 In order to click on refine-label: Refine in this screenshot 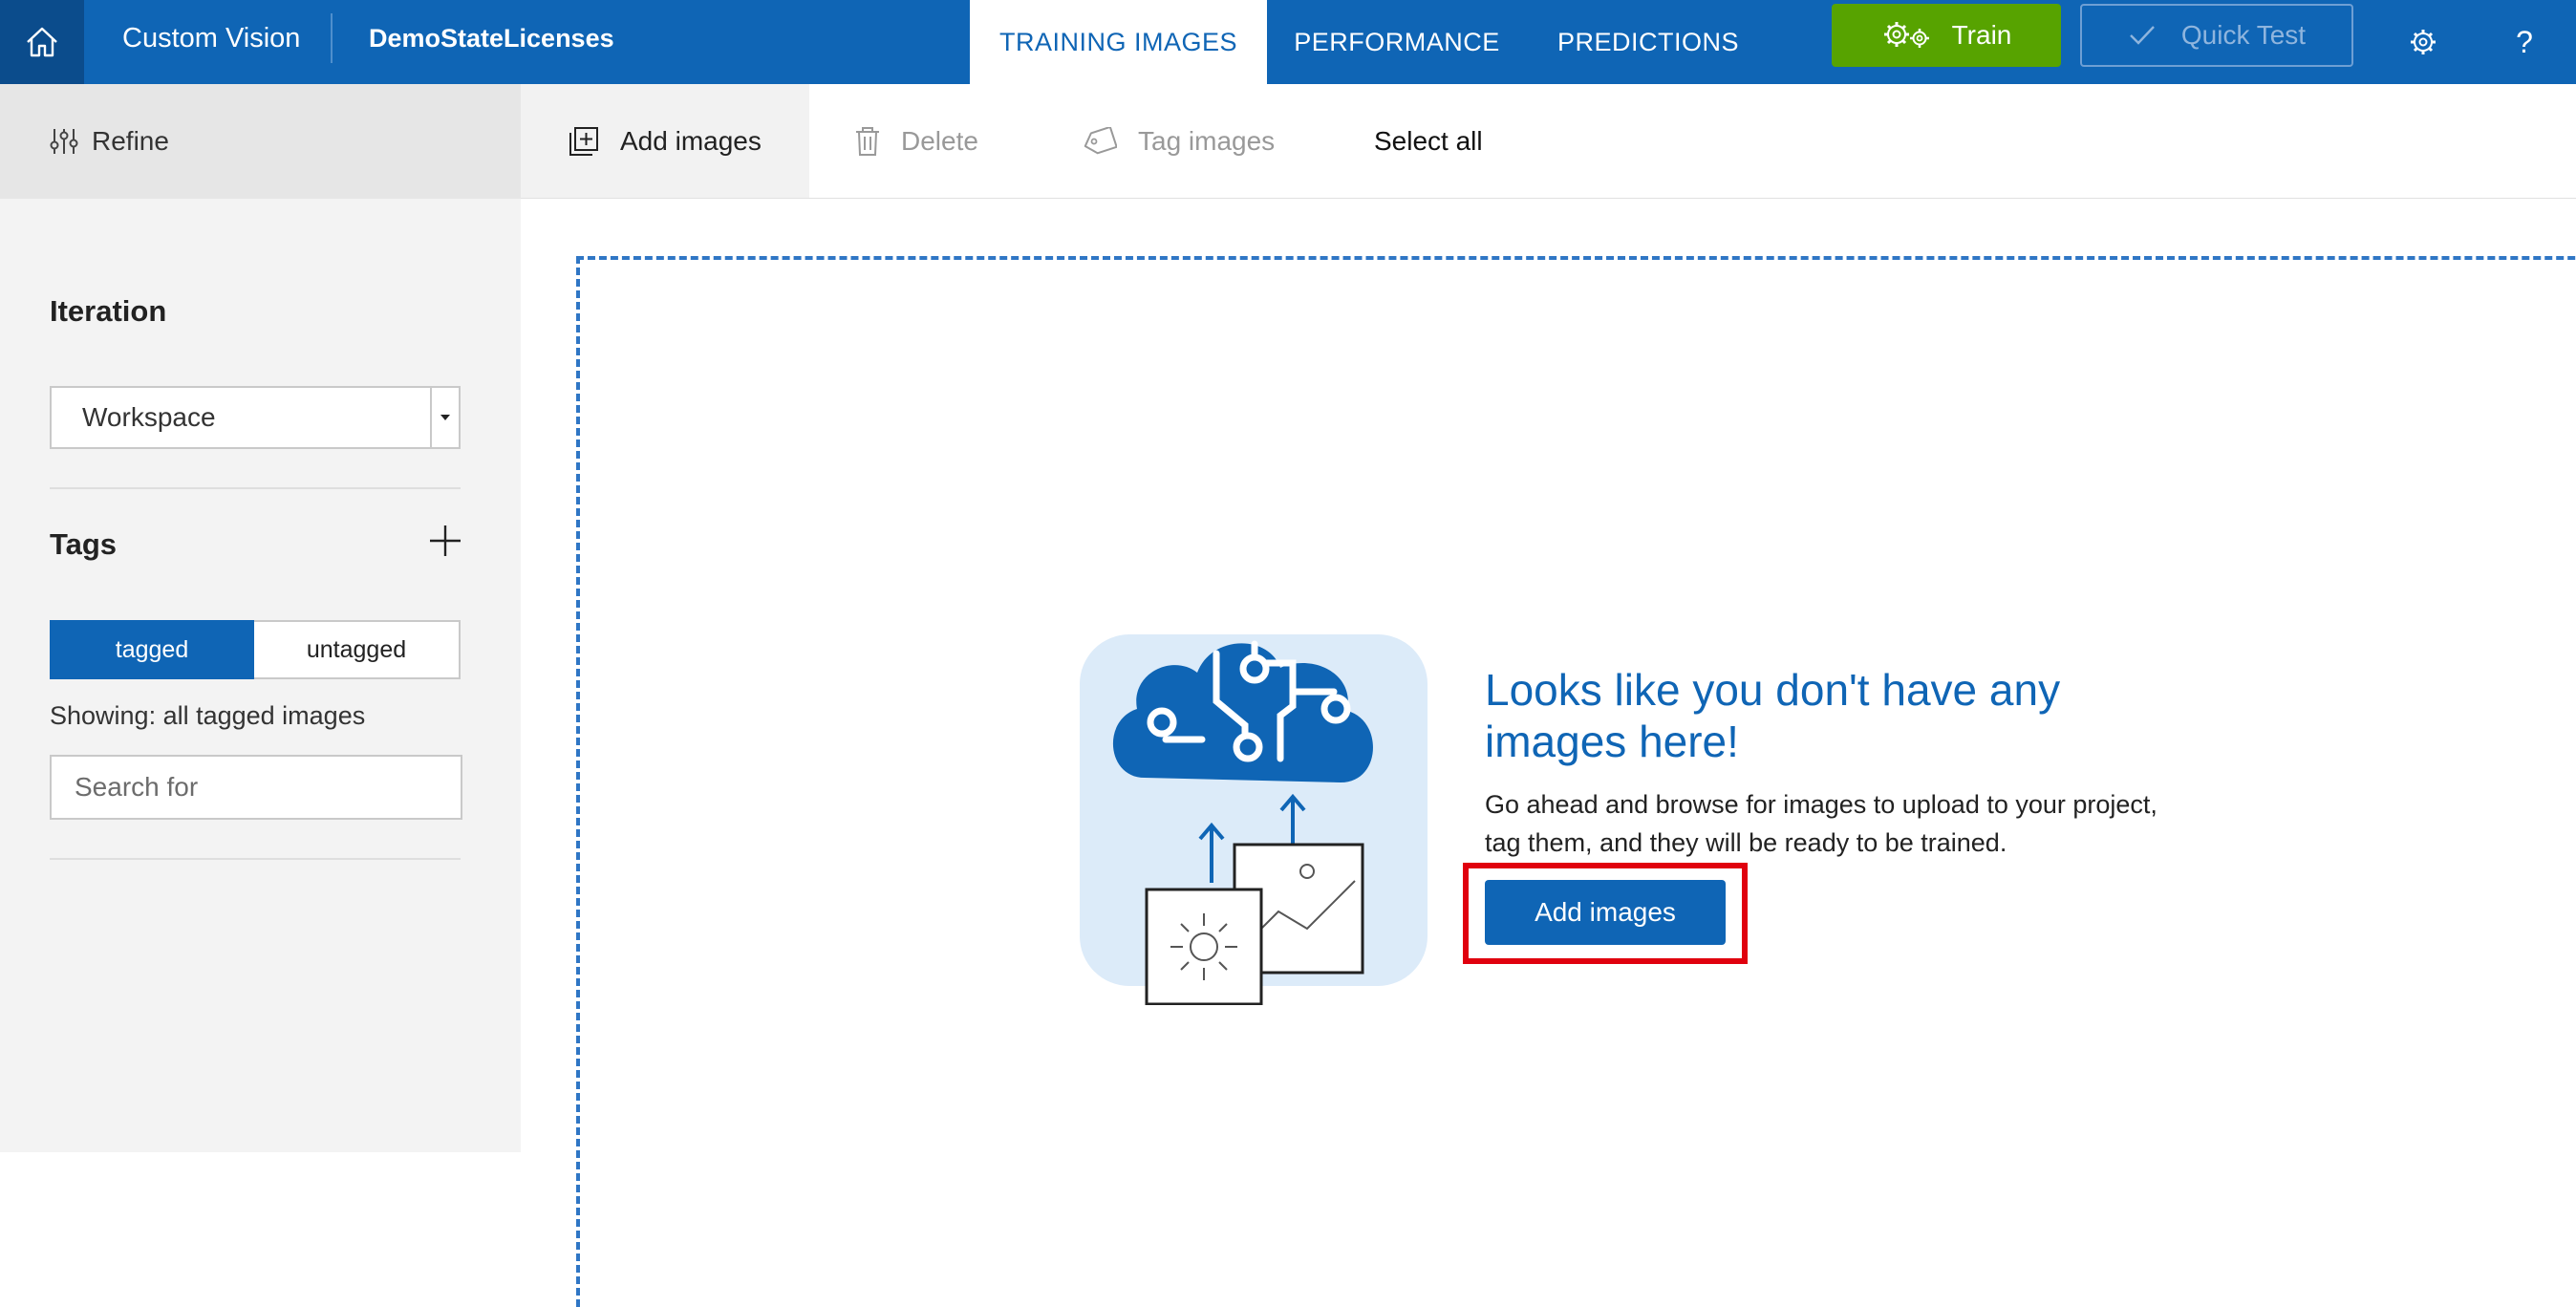, I will do `click(130, 141)`.